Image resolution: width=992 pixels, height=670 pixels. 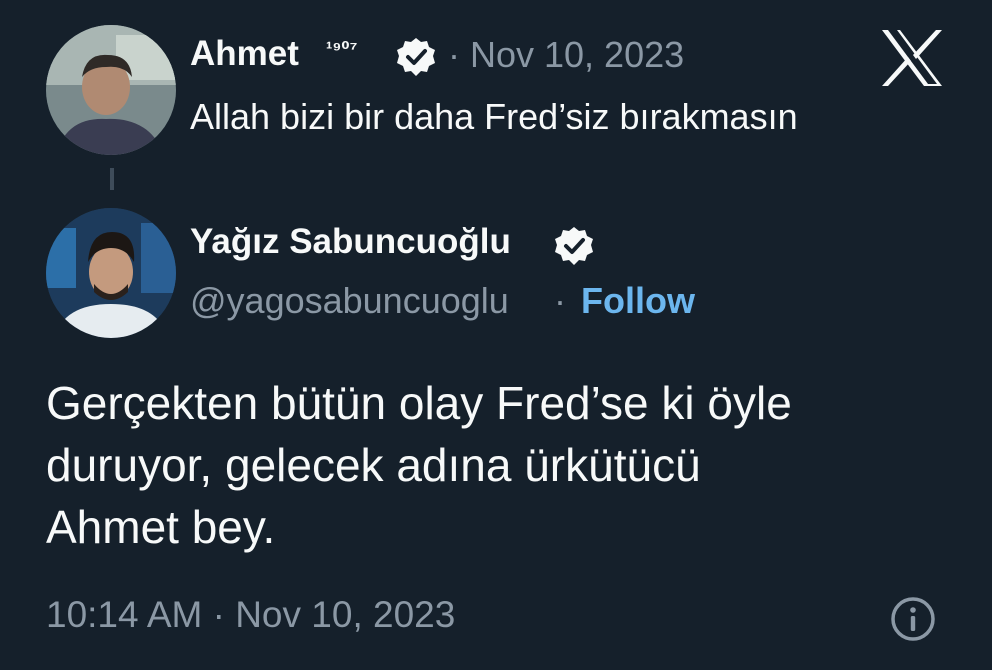 I want to click on tweet-text-line: Ahmet bey., so click(x=161, y=527).